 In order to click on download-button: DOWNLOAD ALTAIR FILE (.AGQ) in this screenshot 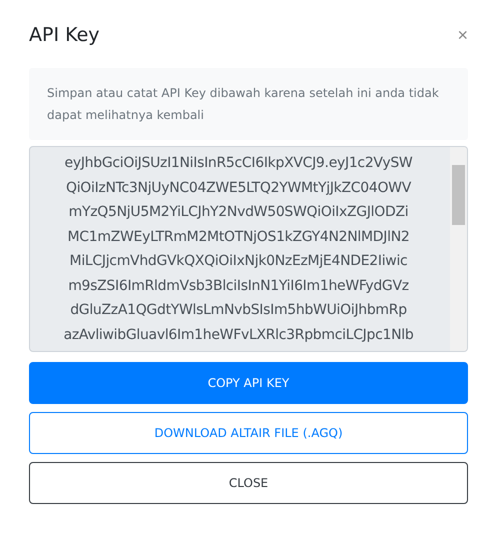, I will do `click(248, 433)`.